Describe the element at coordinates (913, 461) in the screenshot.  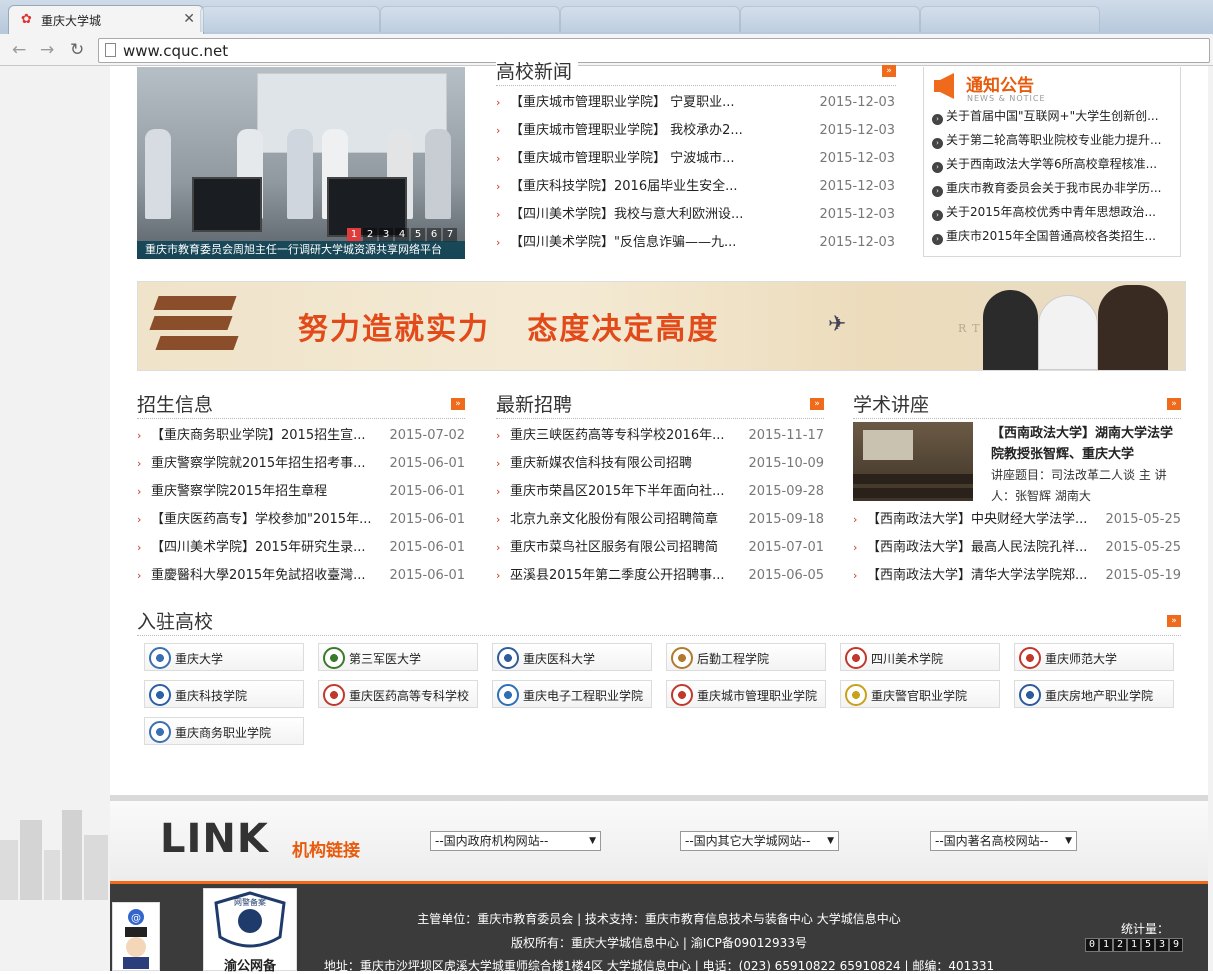
I see `lecture-photo` at that location.